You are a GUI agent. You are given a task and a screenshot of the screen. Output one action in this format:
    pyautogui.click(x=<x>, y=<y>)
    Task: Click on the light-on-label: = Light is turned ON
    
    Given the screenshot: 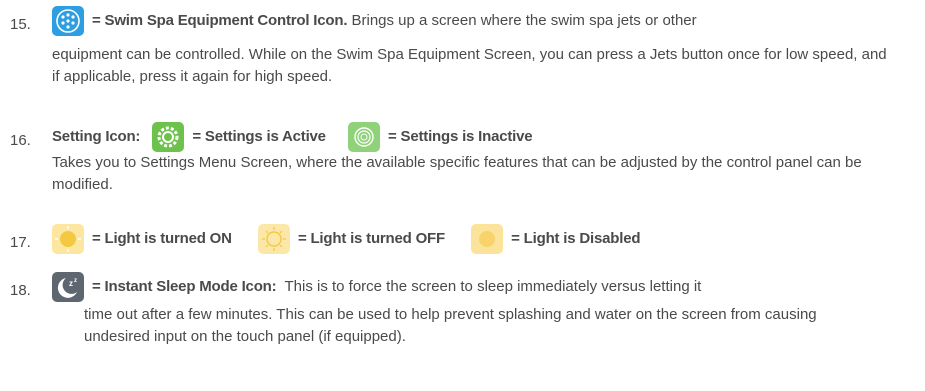 What is the action you would take?
    pyautogui.click(x=162, y=238)
    